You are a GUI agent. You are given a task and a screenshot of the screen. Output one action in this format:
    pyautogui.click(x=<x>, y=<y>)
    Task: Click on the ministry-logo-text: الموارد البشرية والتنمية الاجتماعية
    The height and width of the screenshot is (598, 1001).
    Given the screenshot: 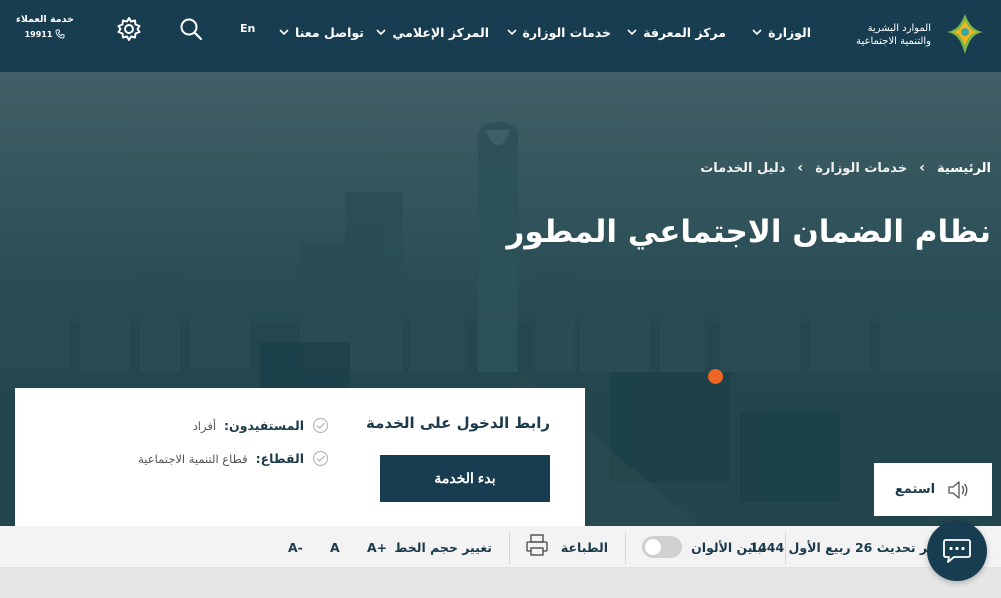 What is the action you would take?
    pyautogui.click(x=893, y=35)
    